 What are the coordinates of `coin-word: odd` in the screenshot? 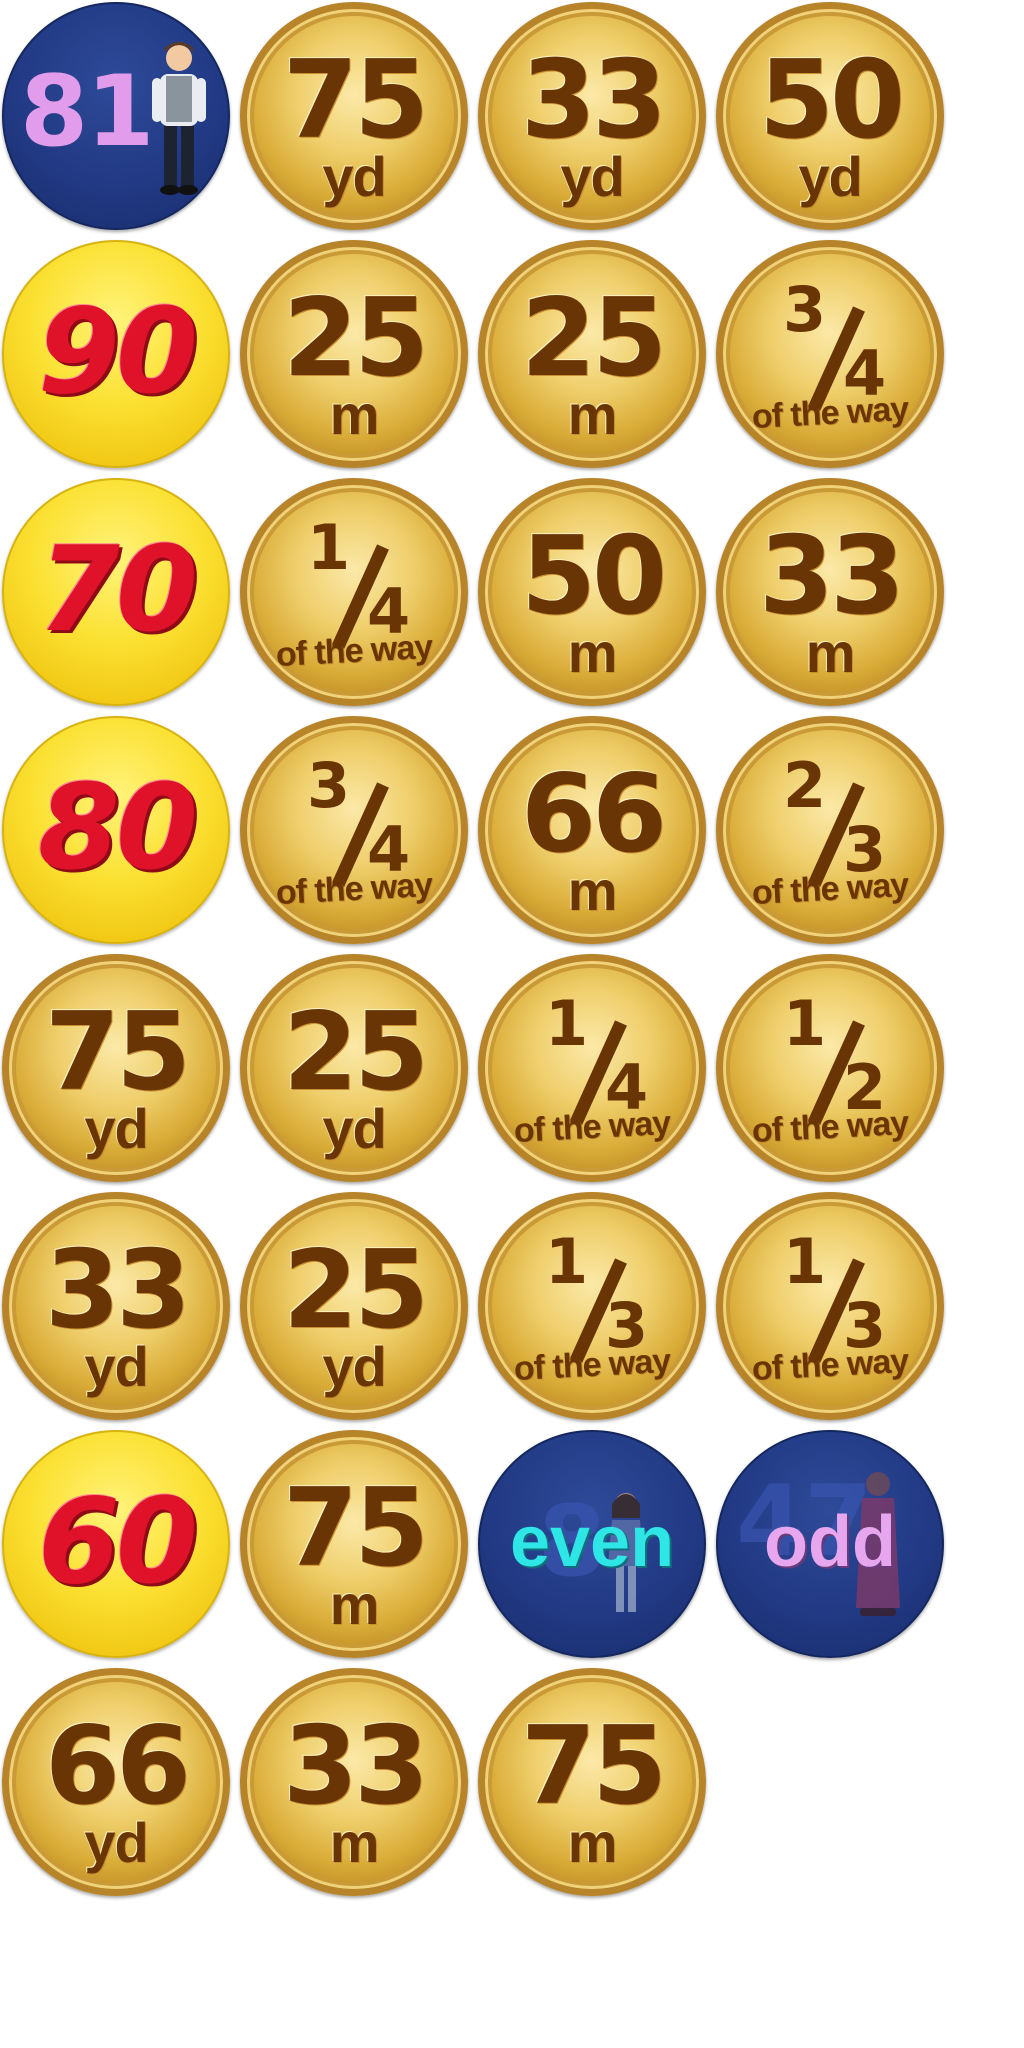 It's located at (830, 1542).